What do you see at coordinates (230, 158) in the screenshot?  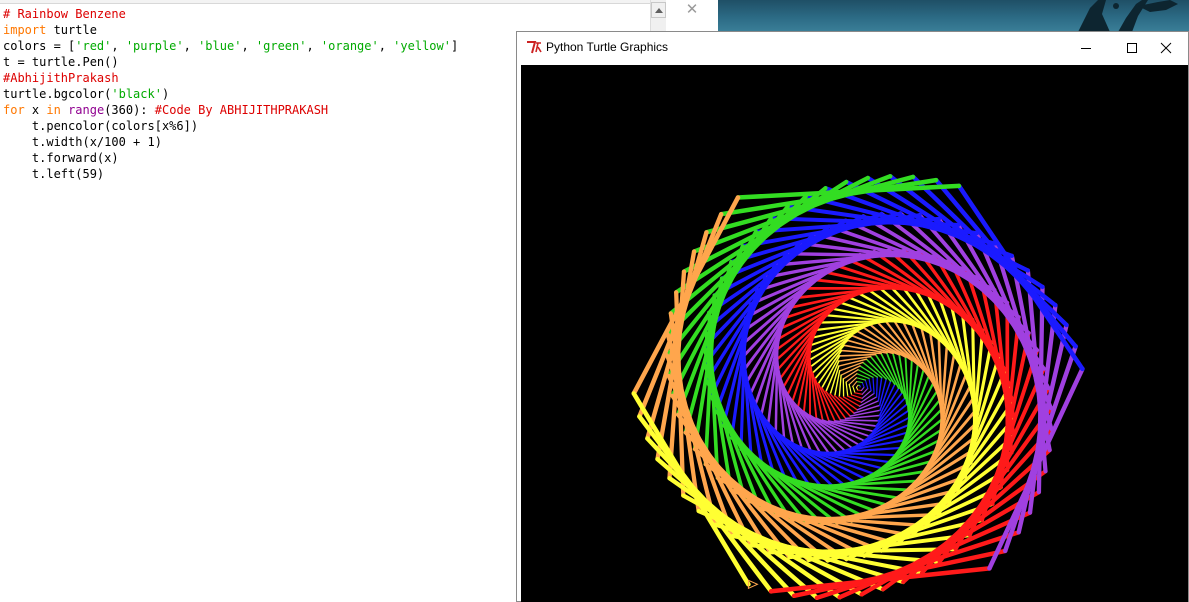 I see `code-line: t.forward(x)` at bounding box center [230, 158].